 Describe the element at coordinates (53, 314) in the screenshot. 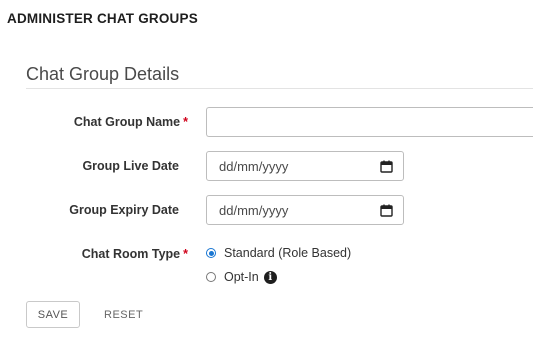

I see `save-button: SAVE` at that location.